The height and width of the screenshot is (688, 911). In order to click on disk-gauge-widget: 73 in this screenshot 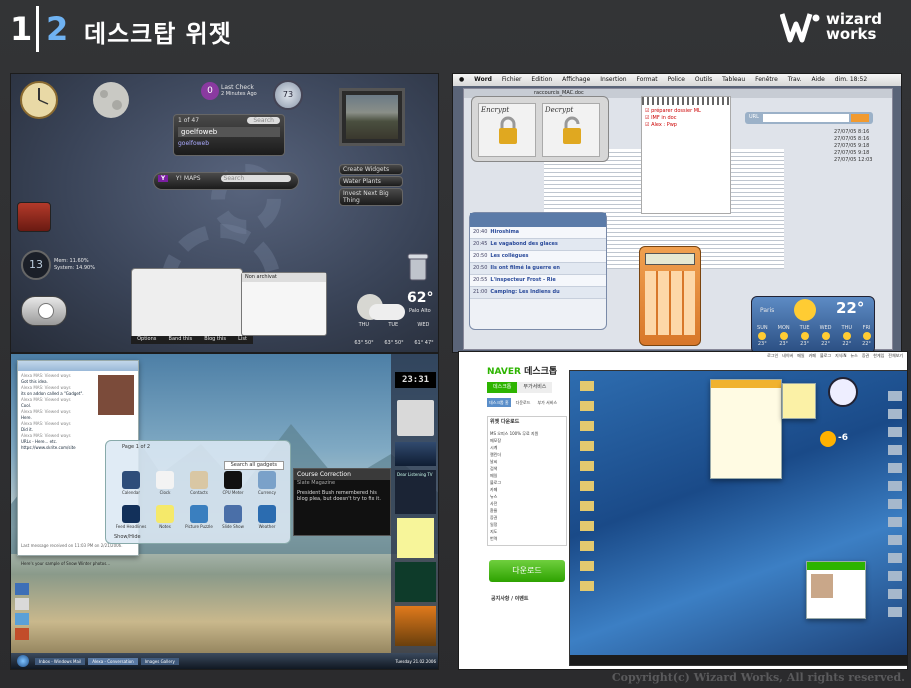, I will do `click(288, 95)`.